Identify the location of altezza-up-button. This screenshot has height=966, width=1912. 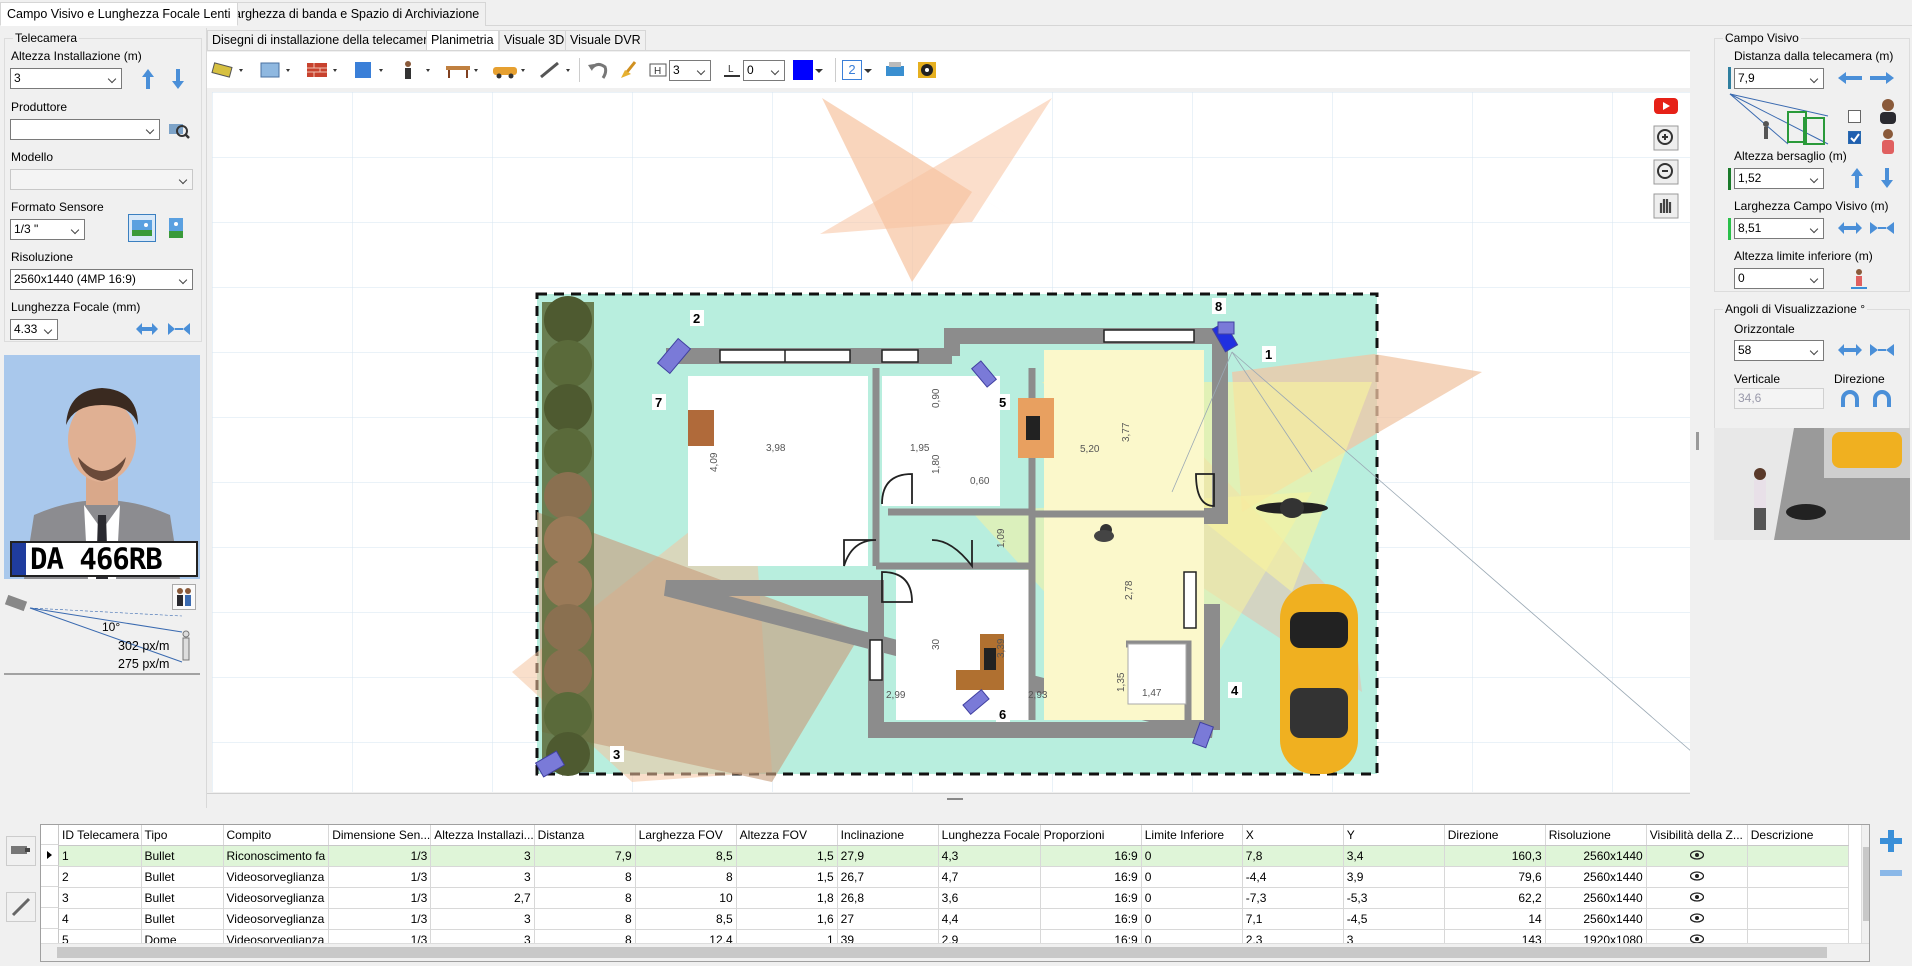
(148, 79).